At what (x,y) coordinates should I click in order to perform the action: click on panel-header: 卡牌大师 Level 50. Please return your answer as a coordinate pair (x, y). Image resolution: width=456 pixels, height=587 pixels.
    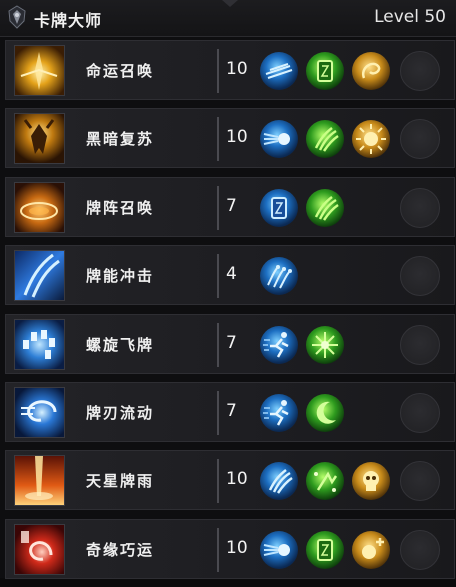
    Looking at the image, I should click on (228, 18).